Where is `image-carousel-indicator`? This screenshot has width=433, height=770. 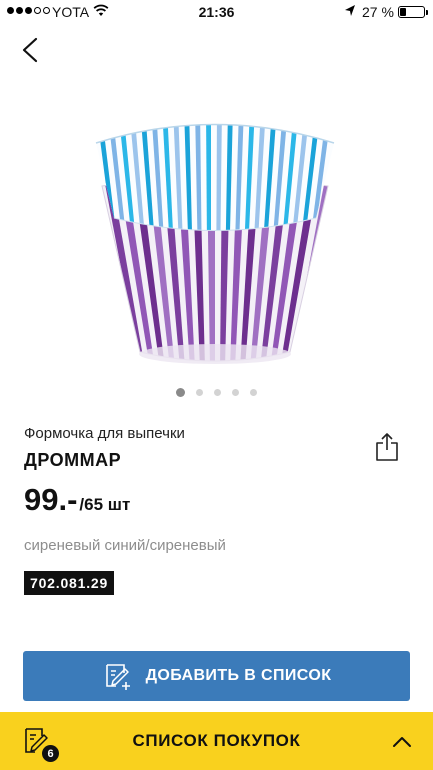
image-carousel-indicator is located at coordinates (216, 392).